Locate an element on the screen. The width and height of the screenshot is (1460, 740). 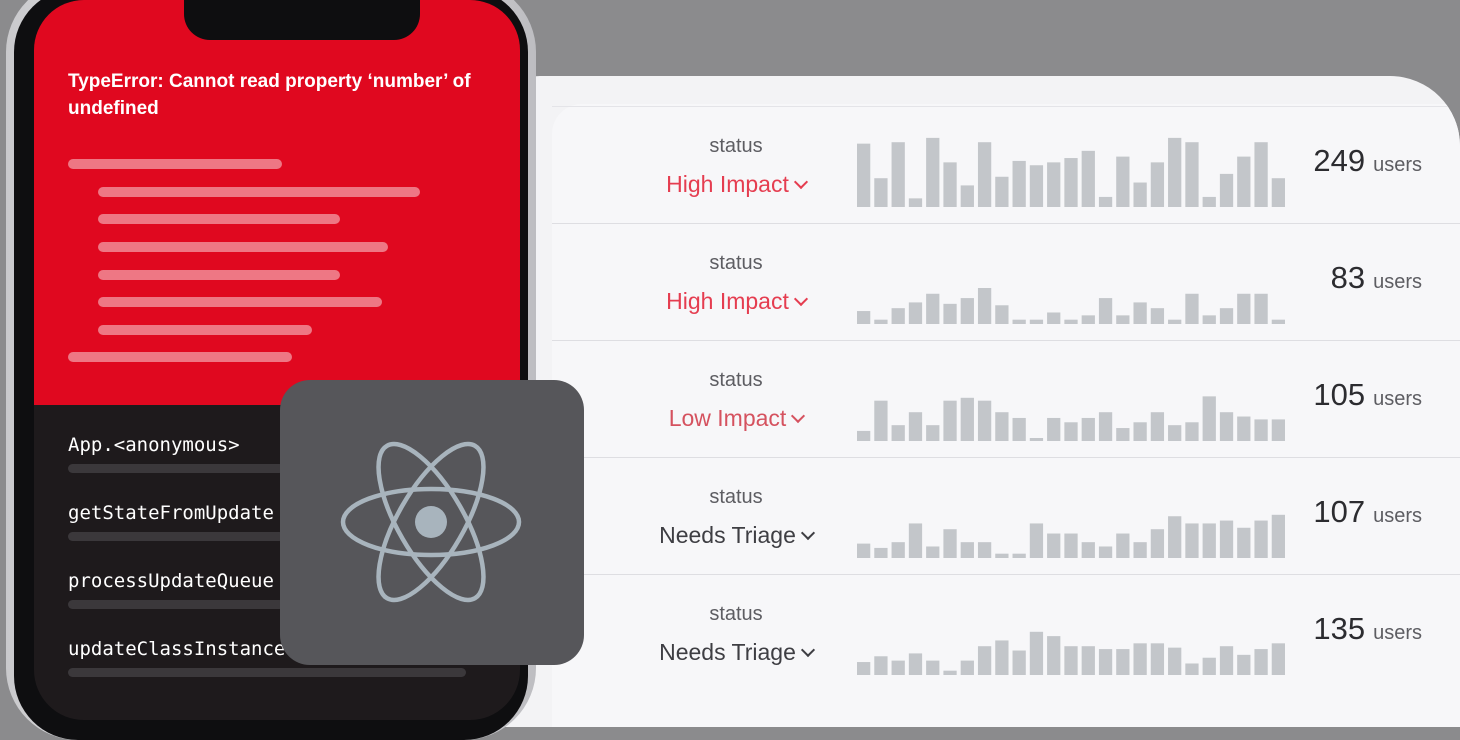
stack-frame: updateClassInstance is located at coordinates (176, 649).